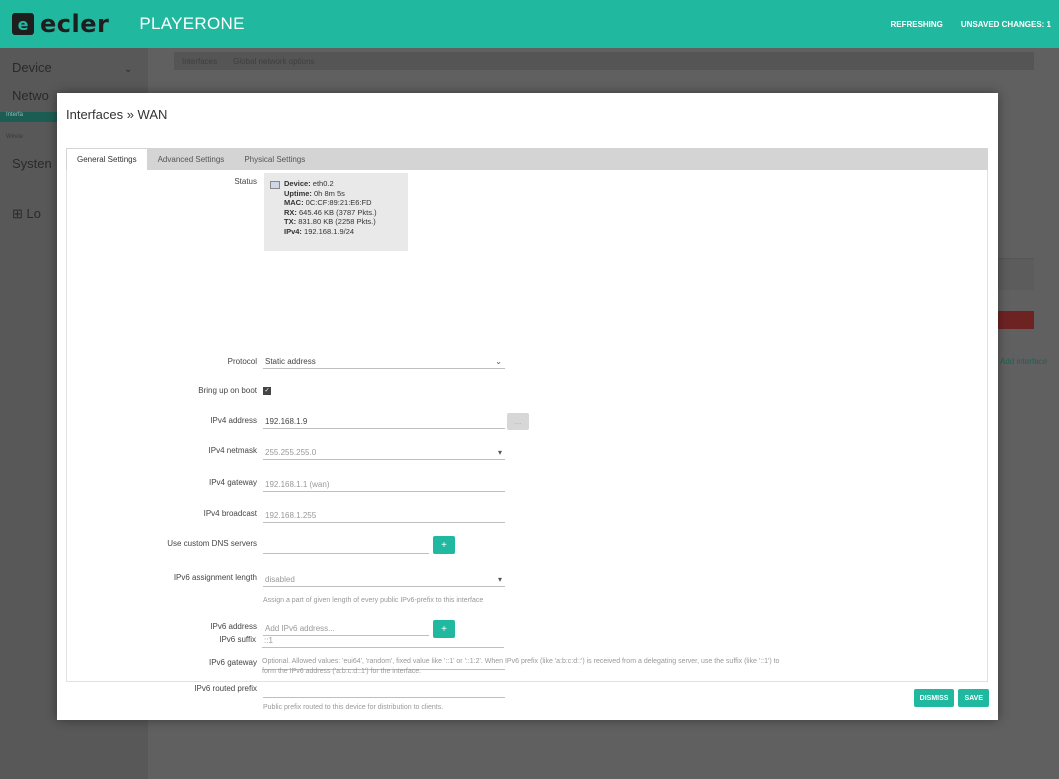  What do you see at coordinates (337, 221) in the screenshot?
I see `status-tx-value: 831.80 KB (2258 Pkts.)` at bounding box center [337, 221].